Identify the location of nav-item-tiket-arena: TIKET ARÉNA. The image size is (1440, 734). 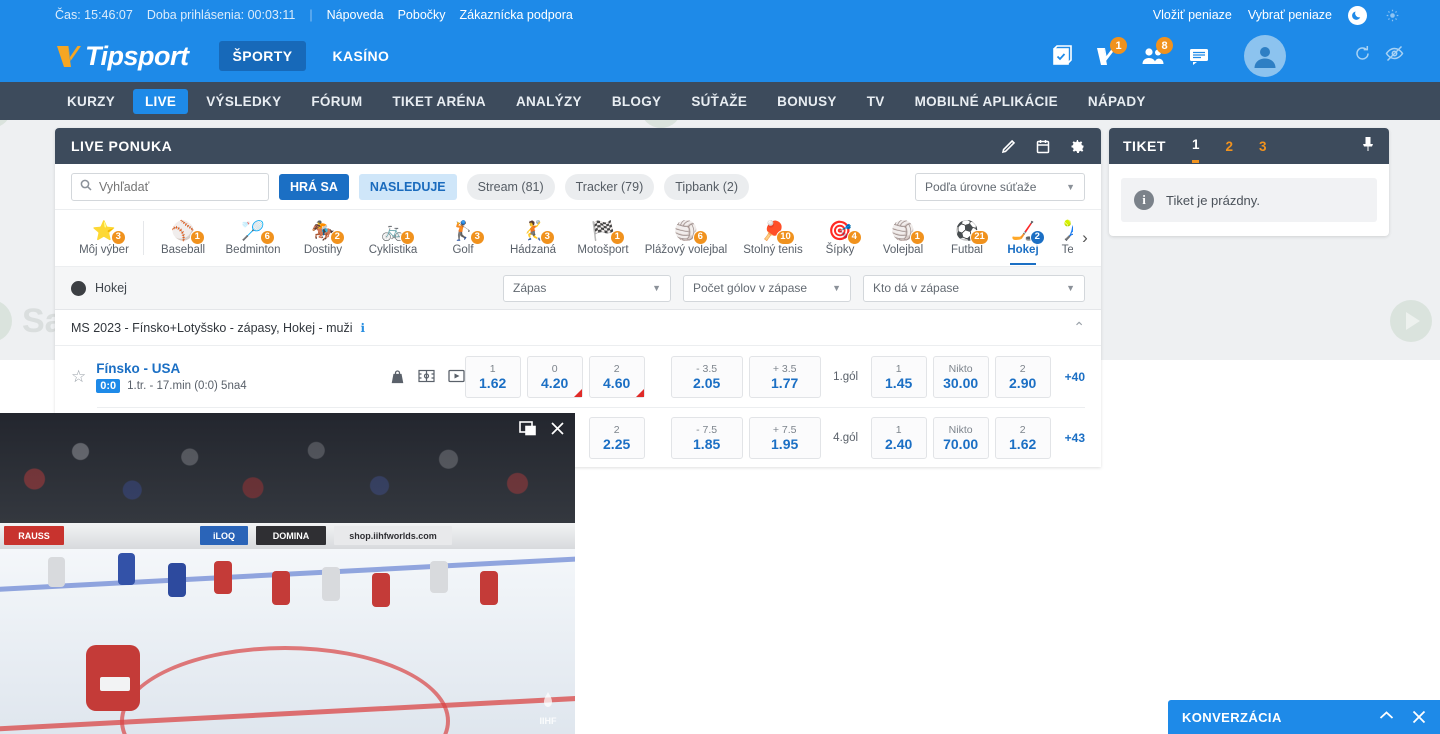
(439, 101).